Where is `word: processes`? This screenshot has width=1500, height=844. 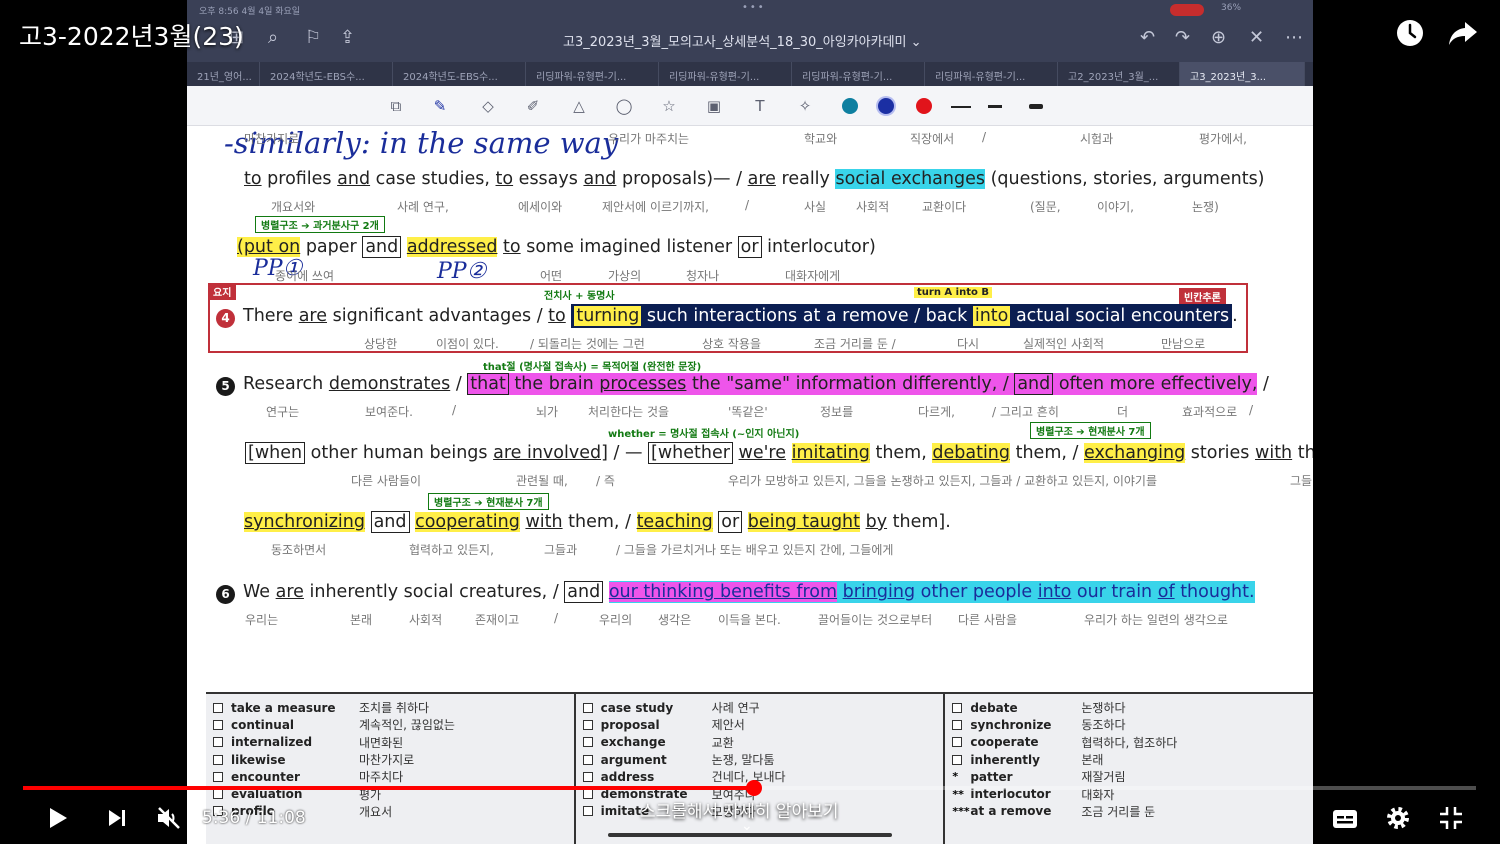
word: processes is located at coordinates (643, 384).